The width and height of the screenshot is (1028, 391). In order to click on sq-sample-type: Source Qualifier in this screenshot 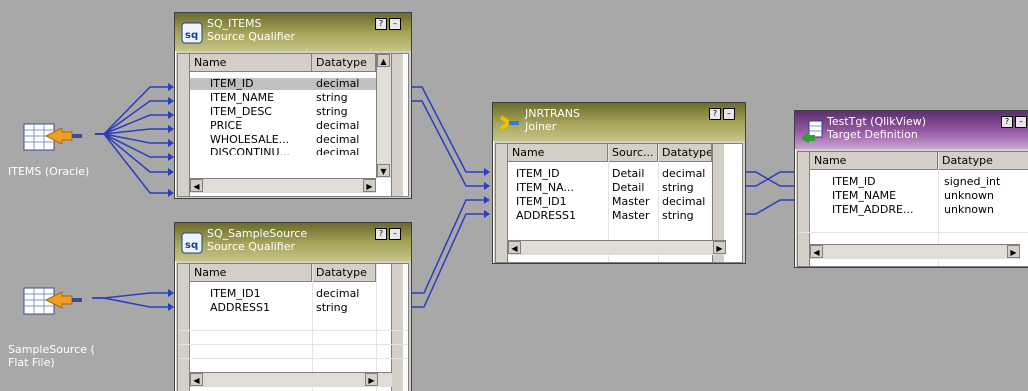, I will do `click(251, 246)`.